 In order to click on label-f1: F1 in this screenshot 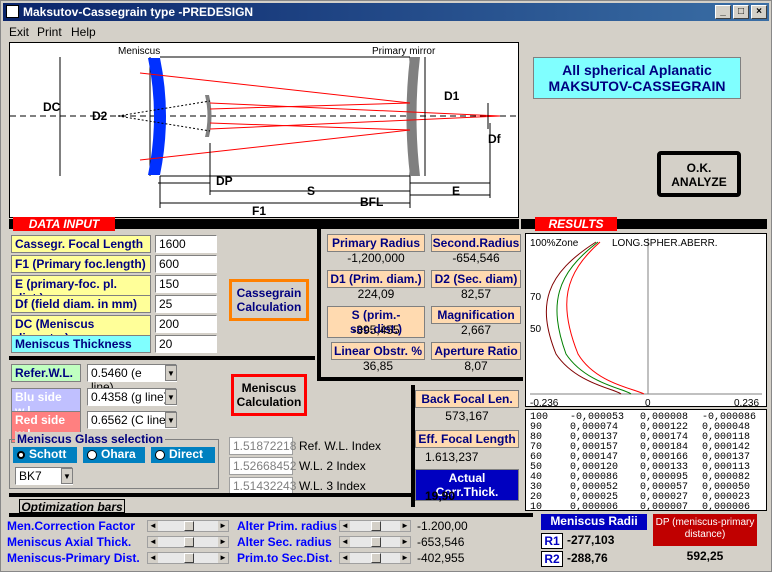, I will do `click(259, 210)`.